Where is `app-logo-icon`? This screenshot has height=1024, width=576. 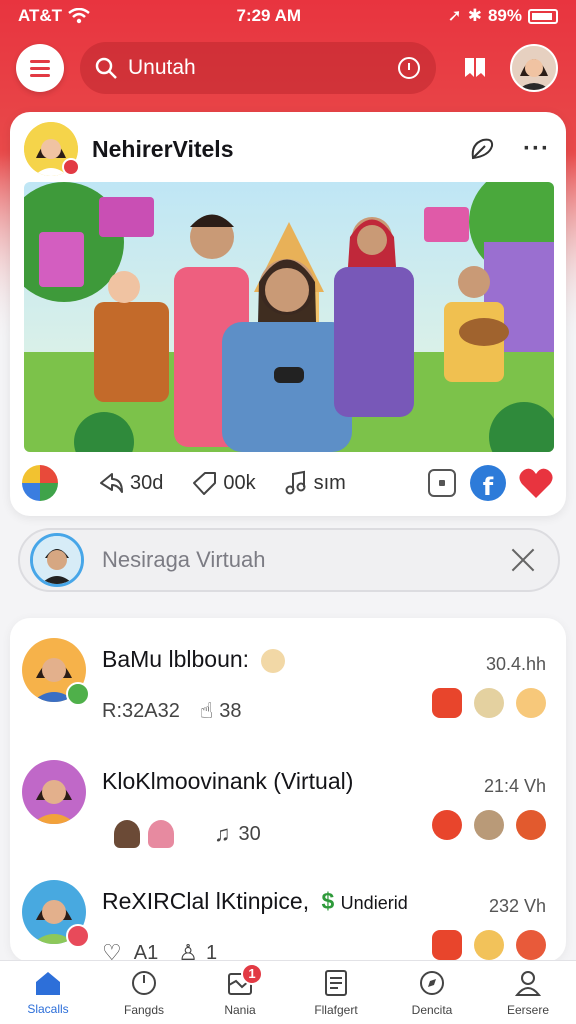 app-logo-icon is located at coordinates (40, 483).